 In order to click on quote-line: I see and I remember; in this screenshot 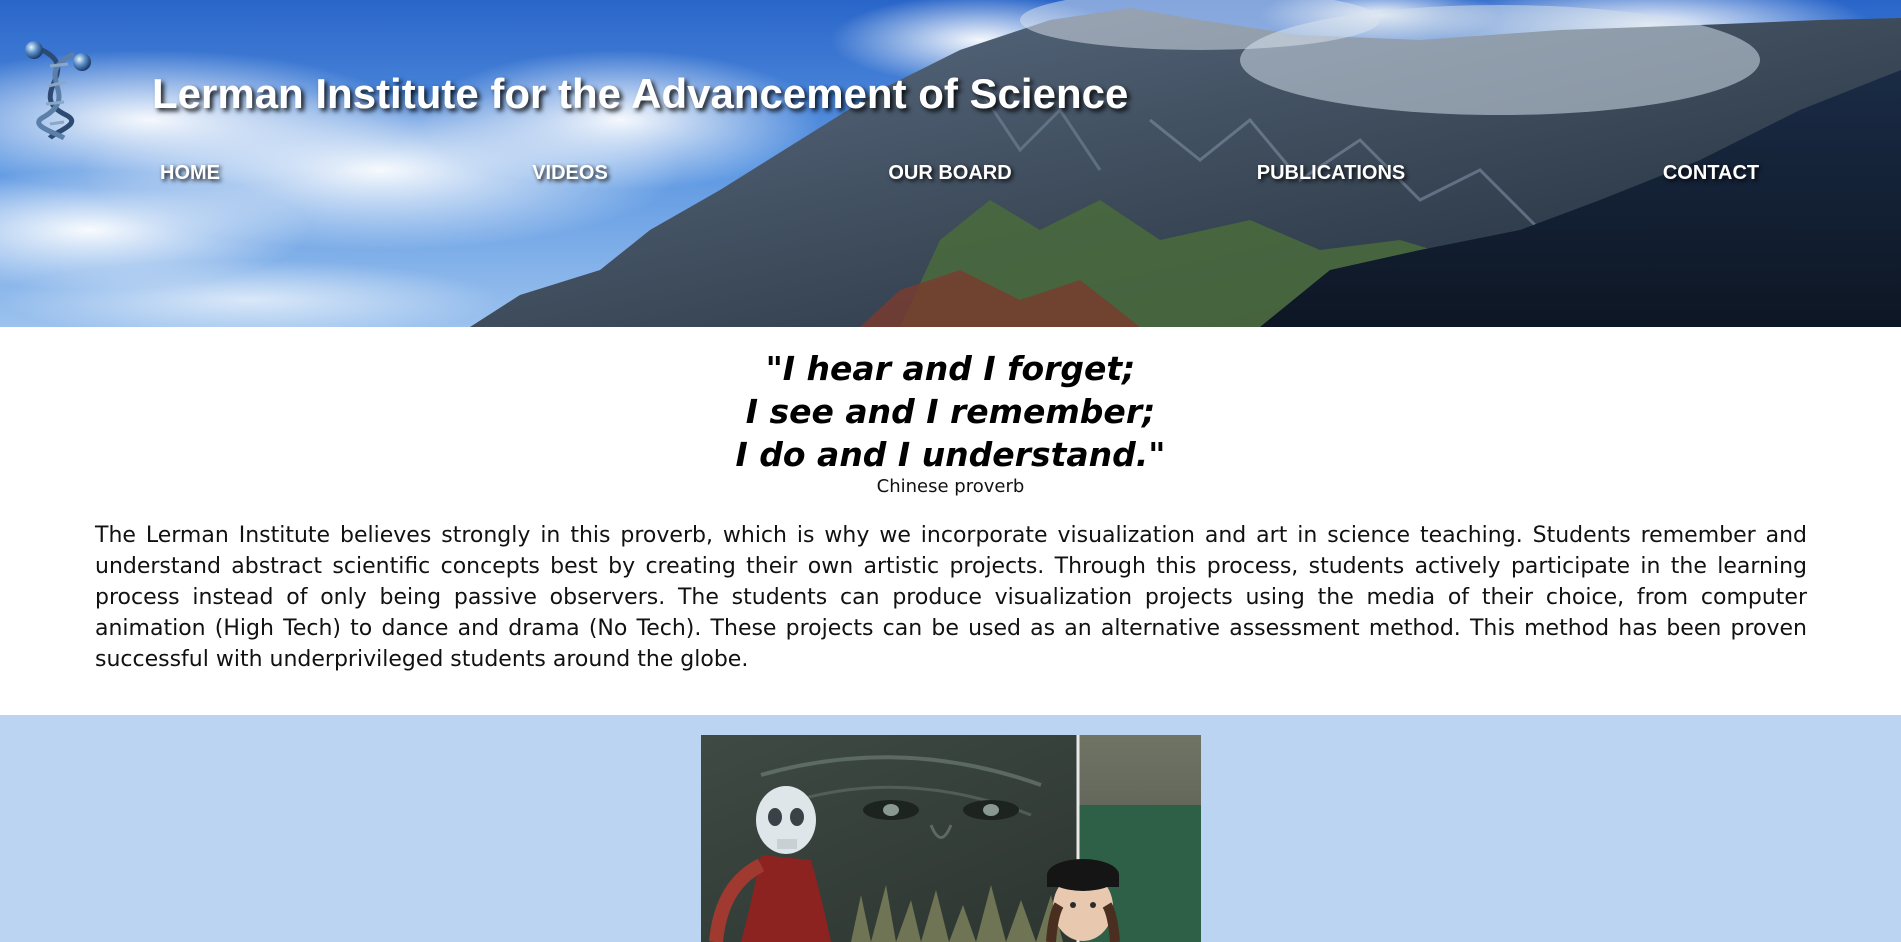, I will do `click(950, 411)`.